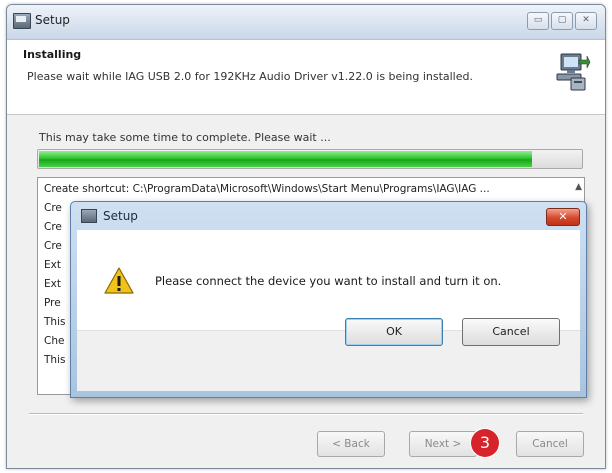  I want to click on scroll-up-icon: ▲, so click(578, 187).